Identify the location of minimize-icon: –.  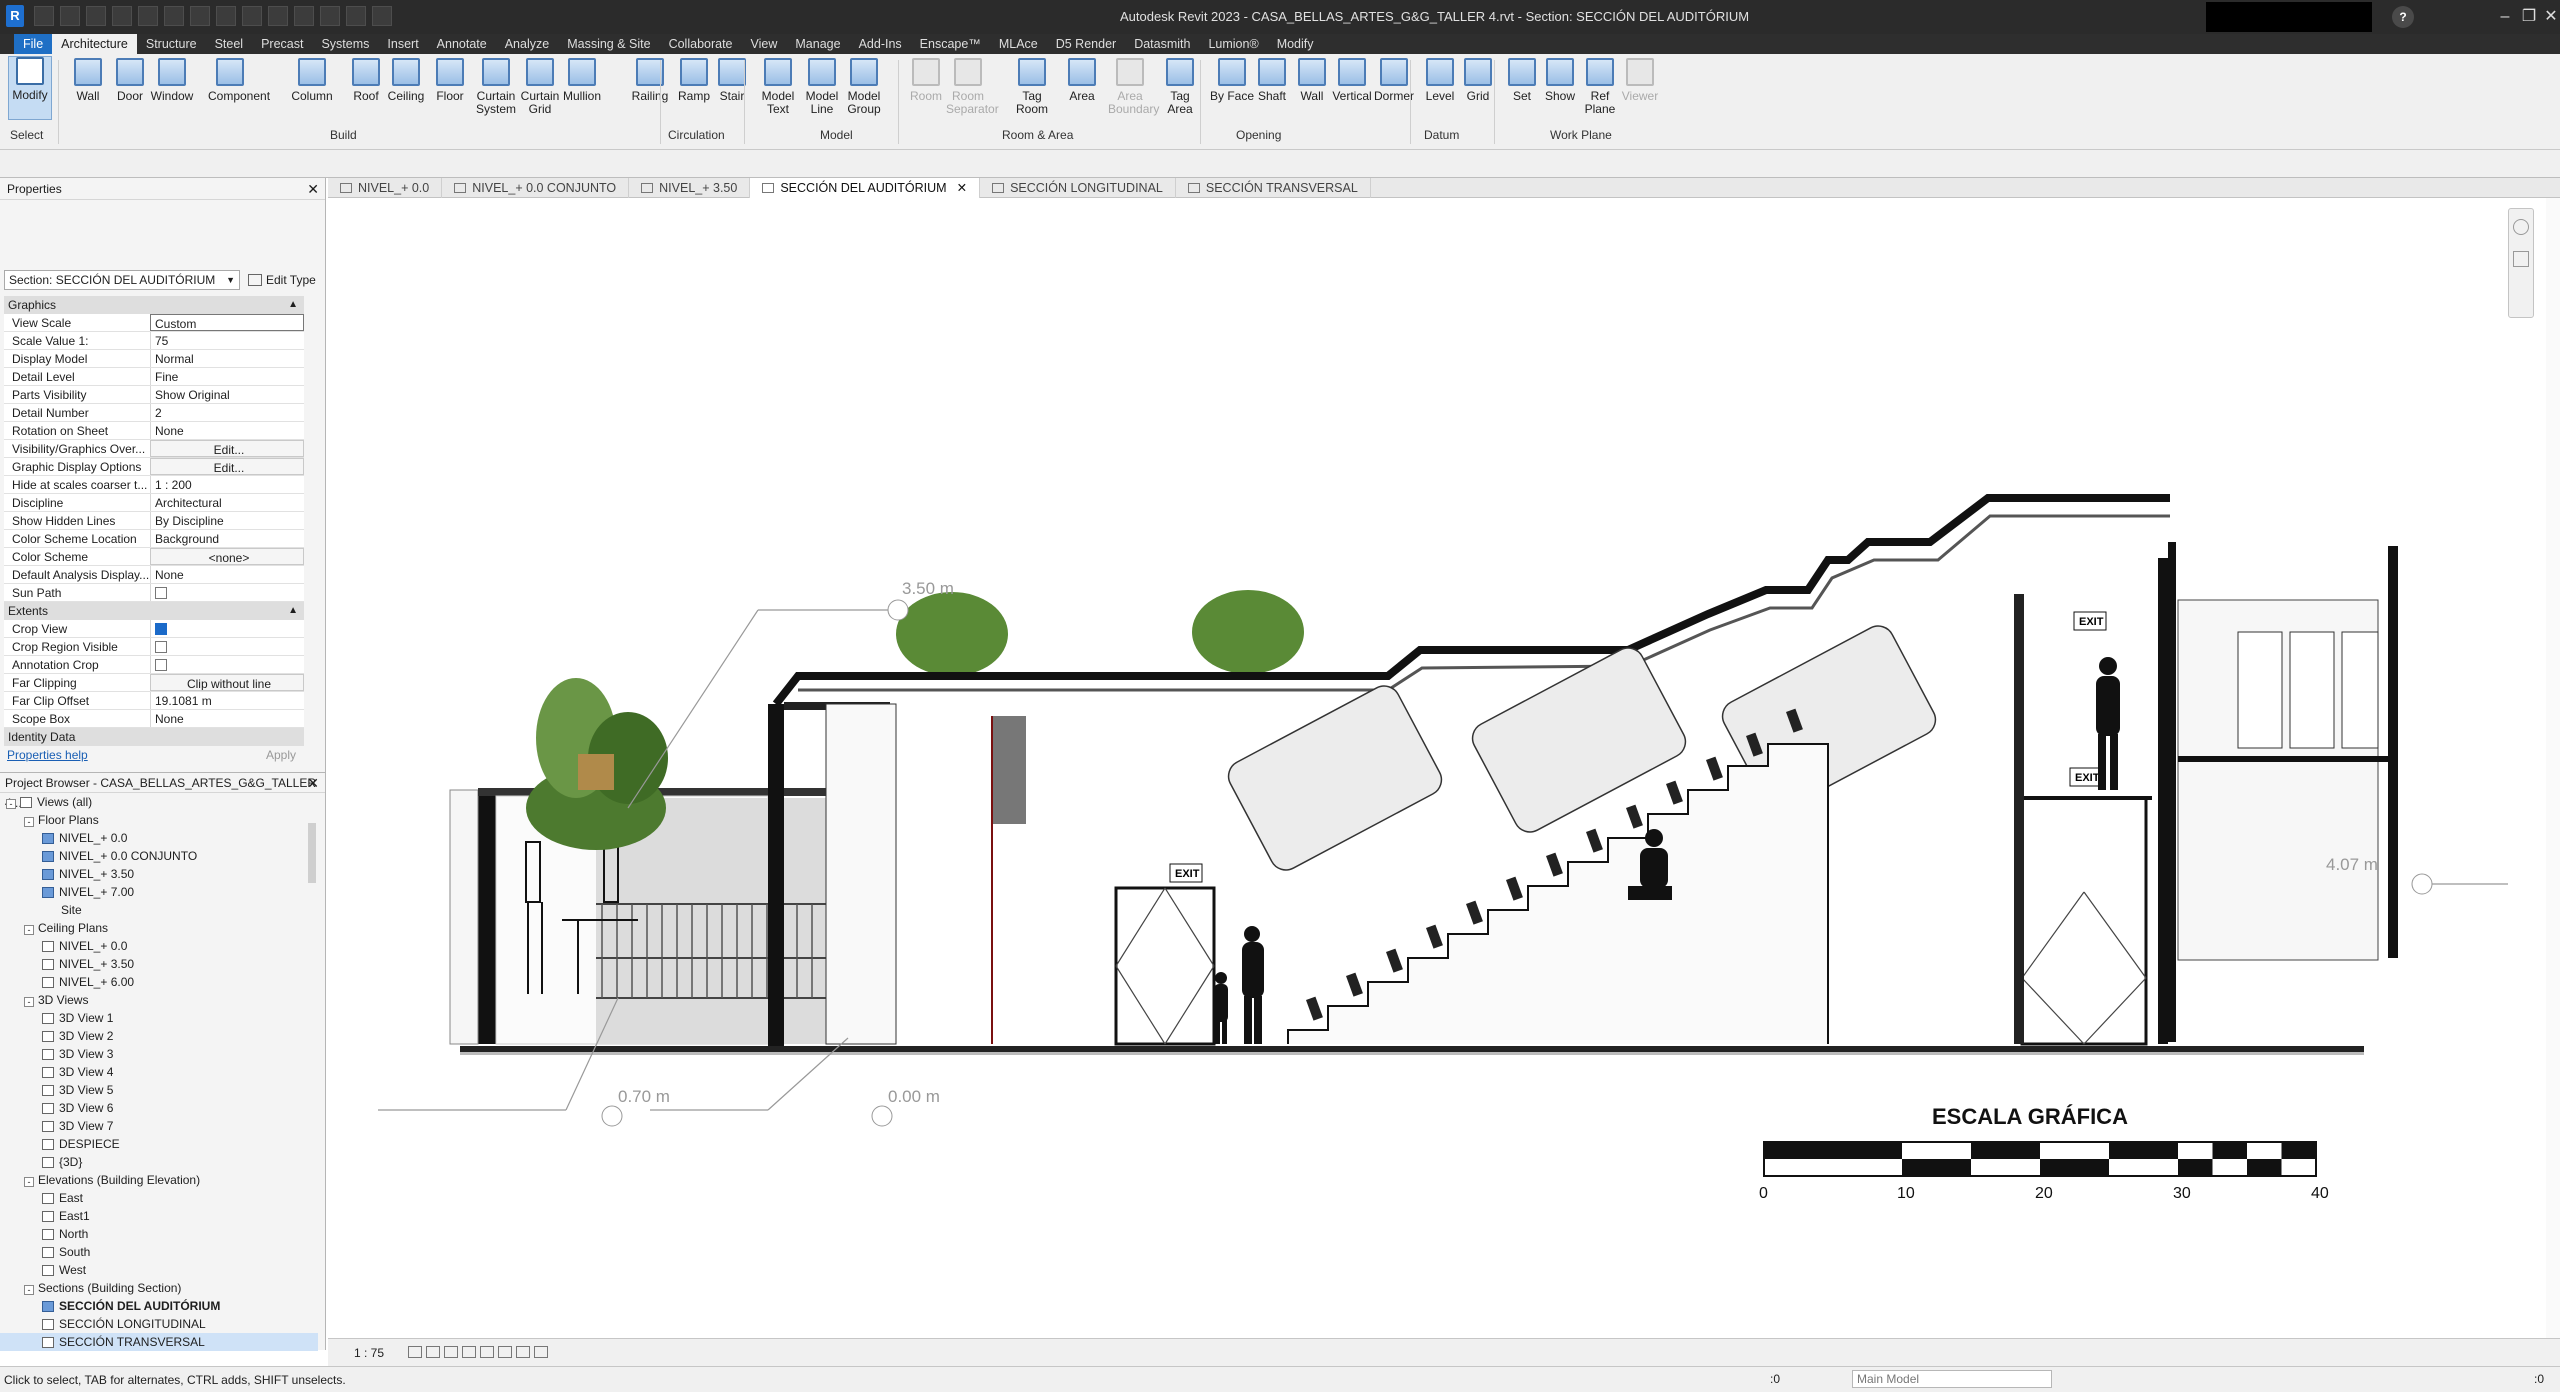
(2505, 17).